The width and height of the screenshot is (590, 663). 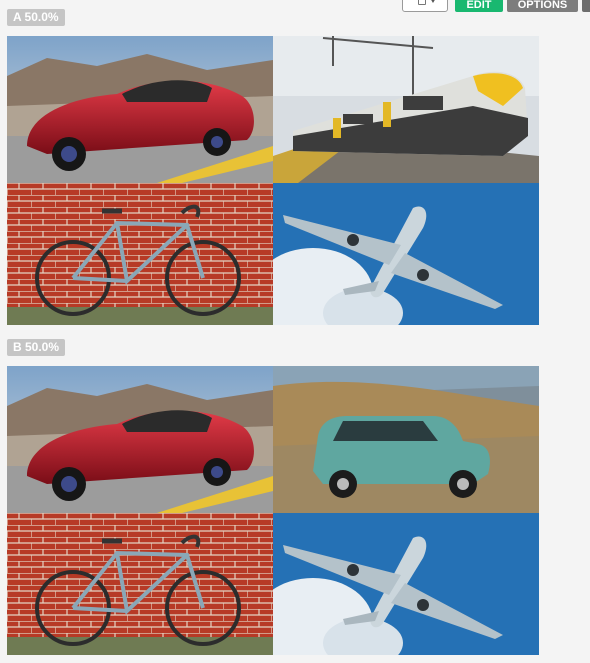 I want to click on sort-select, so click(x=425, y=6).